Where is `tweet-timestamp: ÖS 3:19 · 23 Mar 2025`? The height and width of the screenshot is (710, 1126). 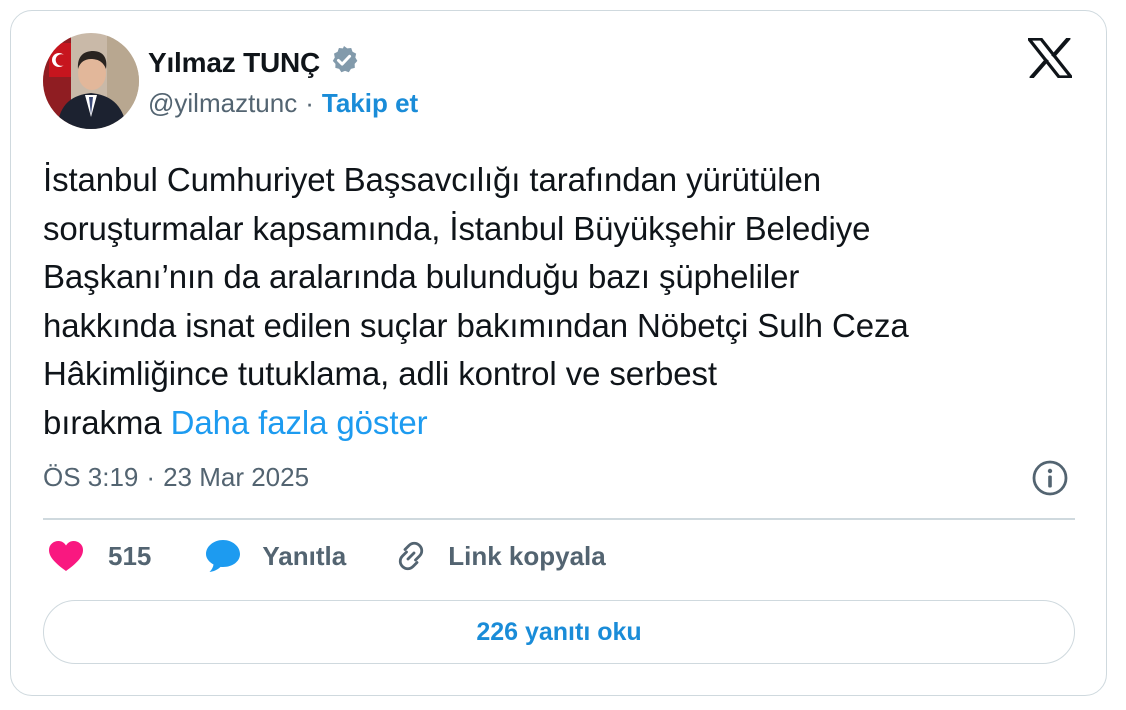 tweet-timestamp: ÖS 3:19 · 23 Mar 2025 is located at coordinates (176, 477).